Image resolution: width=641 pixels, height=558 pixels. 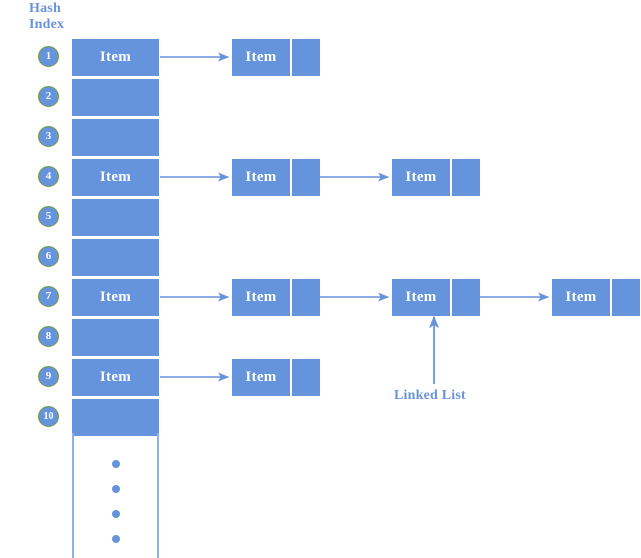 I want to click on hash-bucket-7: Item, so click(x=115, y=297).